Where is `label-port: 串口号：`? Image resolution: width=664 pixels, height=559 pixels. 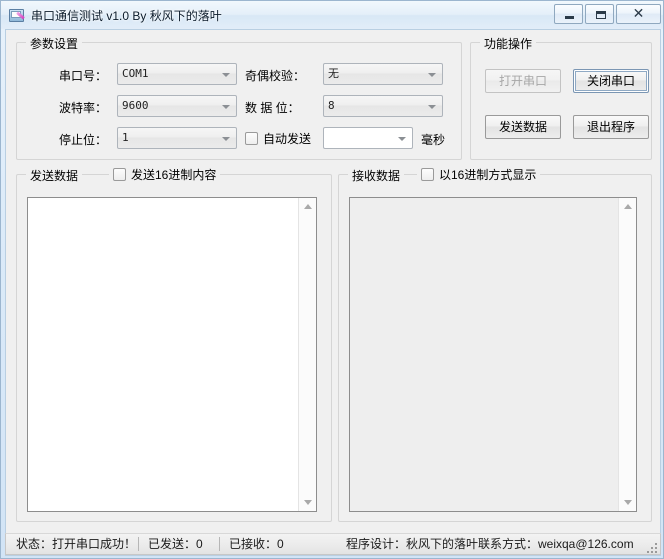 label-port: 串口号： is located at coordinates (83, 76).